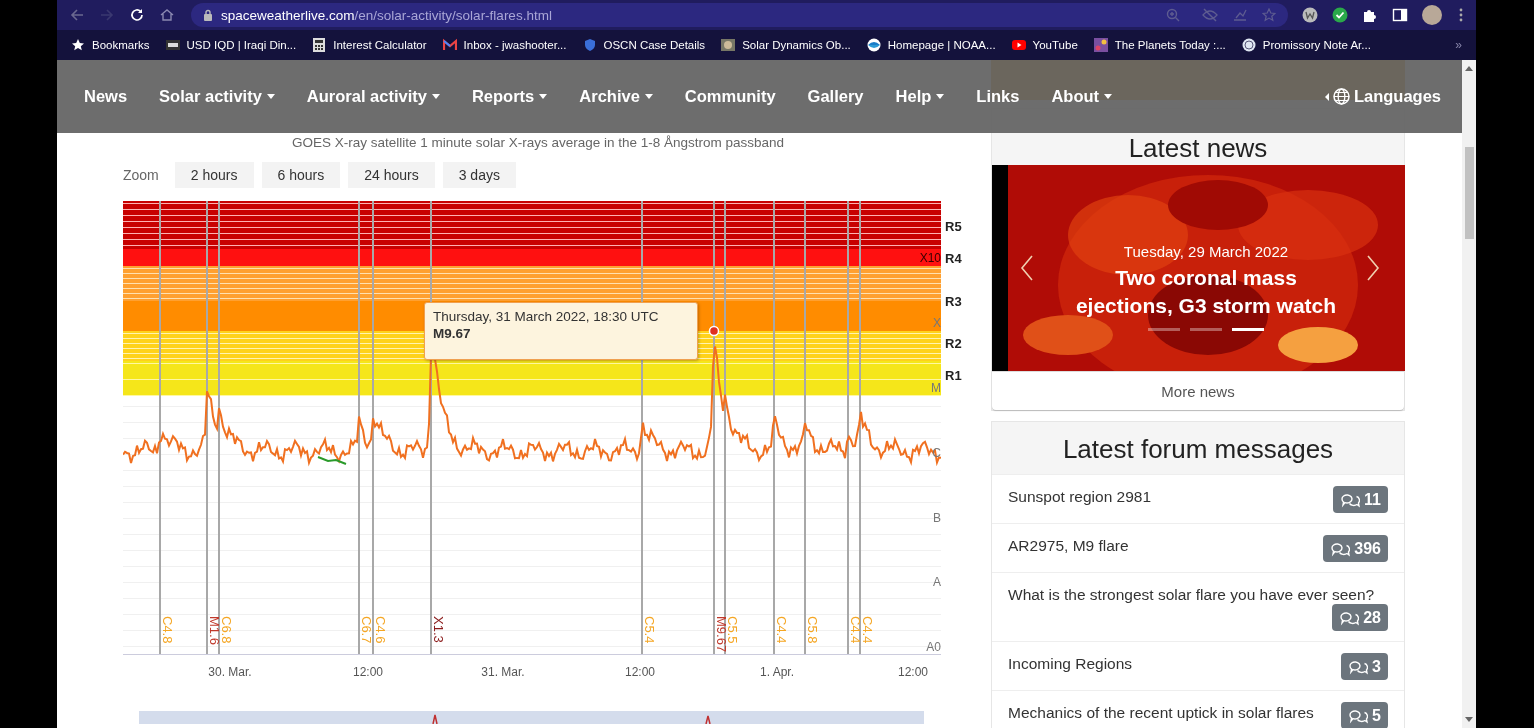 The height and width of the screenshot is (728, 1534). Describe the element at coordinates (141, 175) in the screenshot. I see `zoom-label: Zoom` at that location.